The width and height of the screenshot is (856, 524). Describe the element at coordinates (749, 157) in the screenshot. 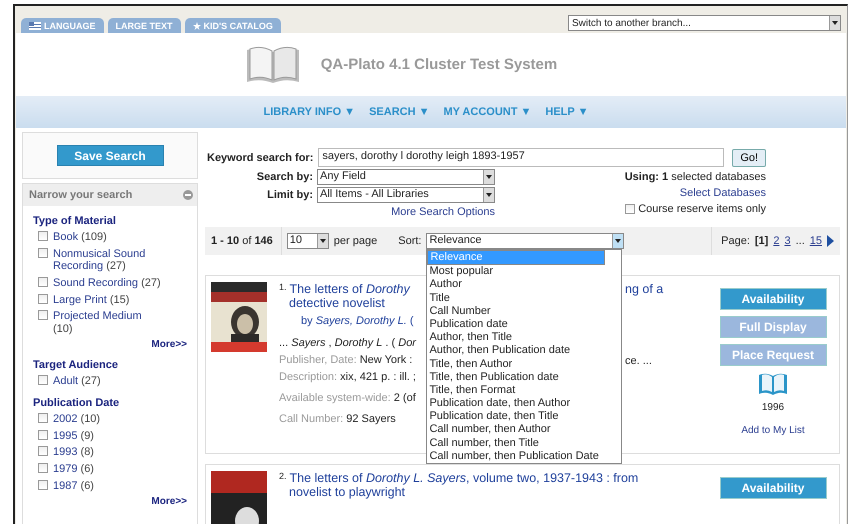

I see `go-button: Go!` at that location.